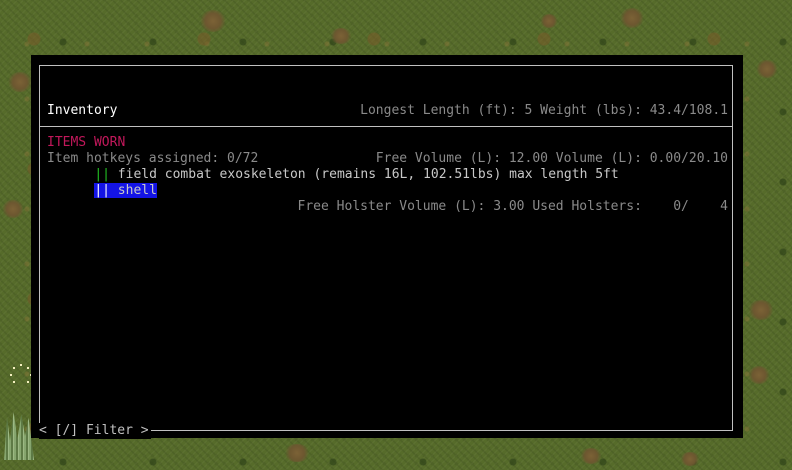 The height and width of the screenshot is (470, 792). Describe the element at coordinates (102, 190) in the screenshot. I see `worn-item-mark: ||` at that location.